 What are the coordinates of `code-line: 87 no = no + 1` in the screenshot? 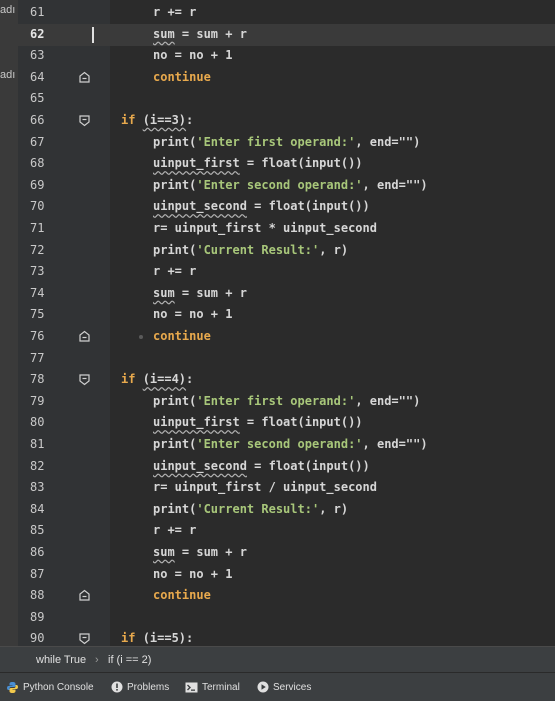 It's located at (277, 575).